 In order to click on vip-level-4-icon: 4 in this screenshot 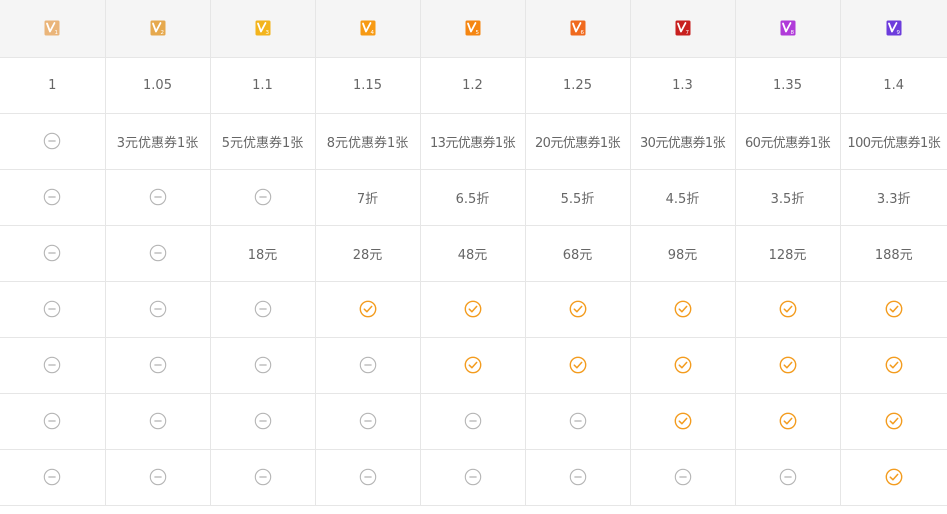, I will do `click(367, 28)`.